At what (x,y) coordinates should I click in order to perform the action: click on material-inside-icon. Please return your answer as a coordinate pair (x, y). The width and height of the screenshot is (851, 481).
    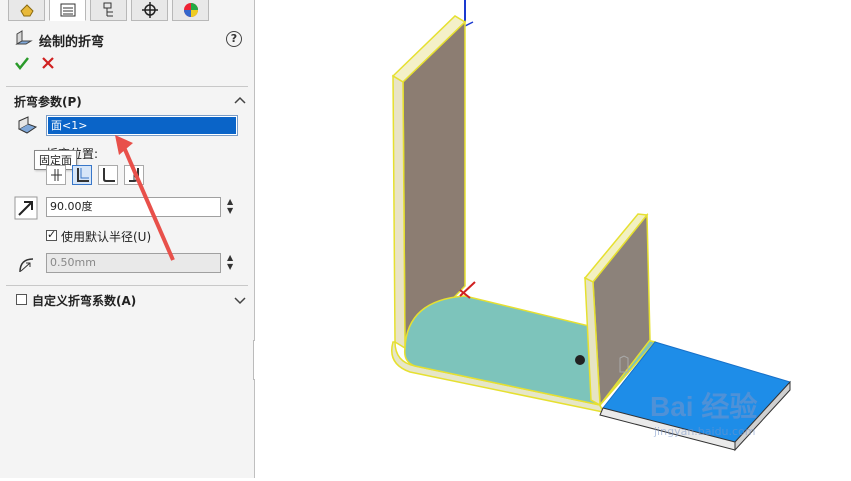
    Looking at the image, I should click on (83, 175).